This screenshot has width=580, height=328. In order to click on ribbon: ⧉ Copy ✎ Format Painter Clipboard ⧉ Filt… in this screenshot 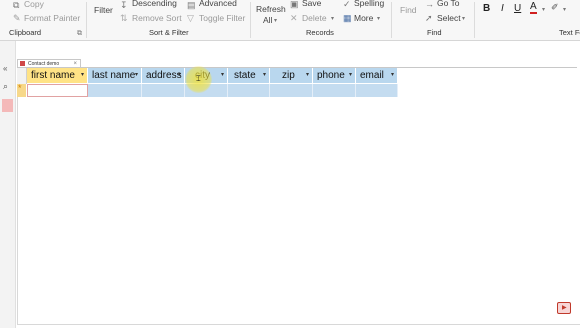, I will do `click(290, 20)`.